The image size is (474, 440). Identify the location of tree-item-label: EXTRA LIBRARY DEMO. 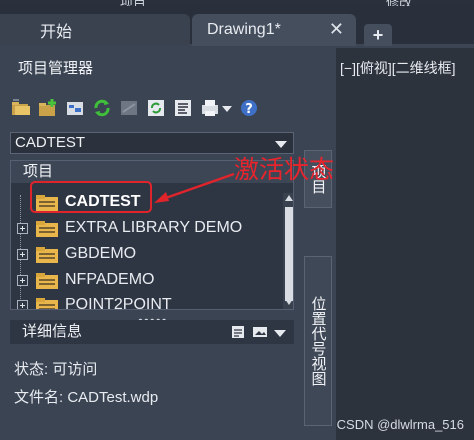
(154, 227).